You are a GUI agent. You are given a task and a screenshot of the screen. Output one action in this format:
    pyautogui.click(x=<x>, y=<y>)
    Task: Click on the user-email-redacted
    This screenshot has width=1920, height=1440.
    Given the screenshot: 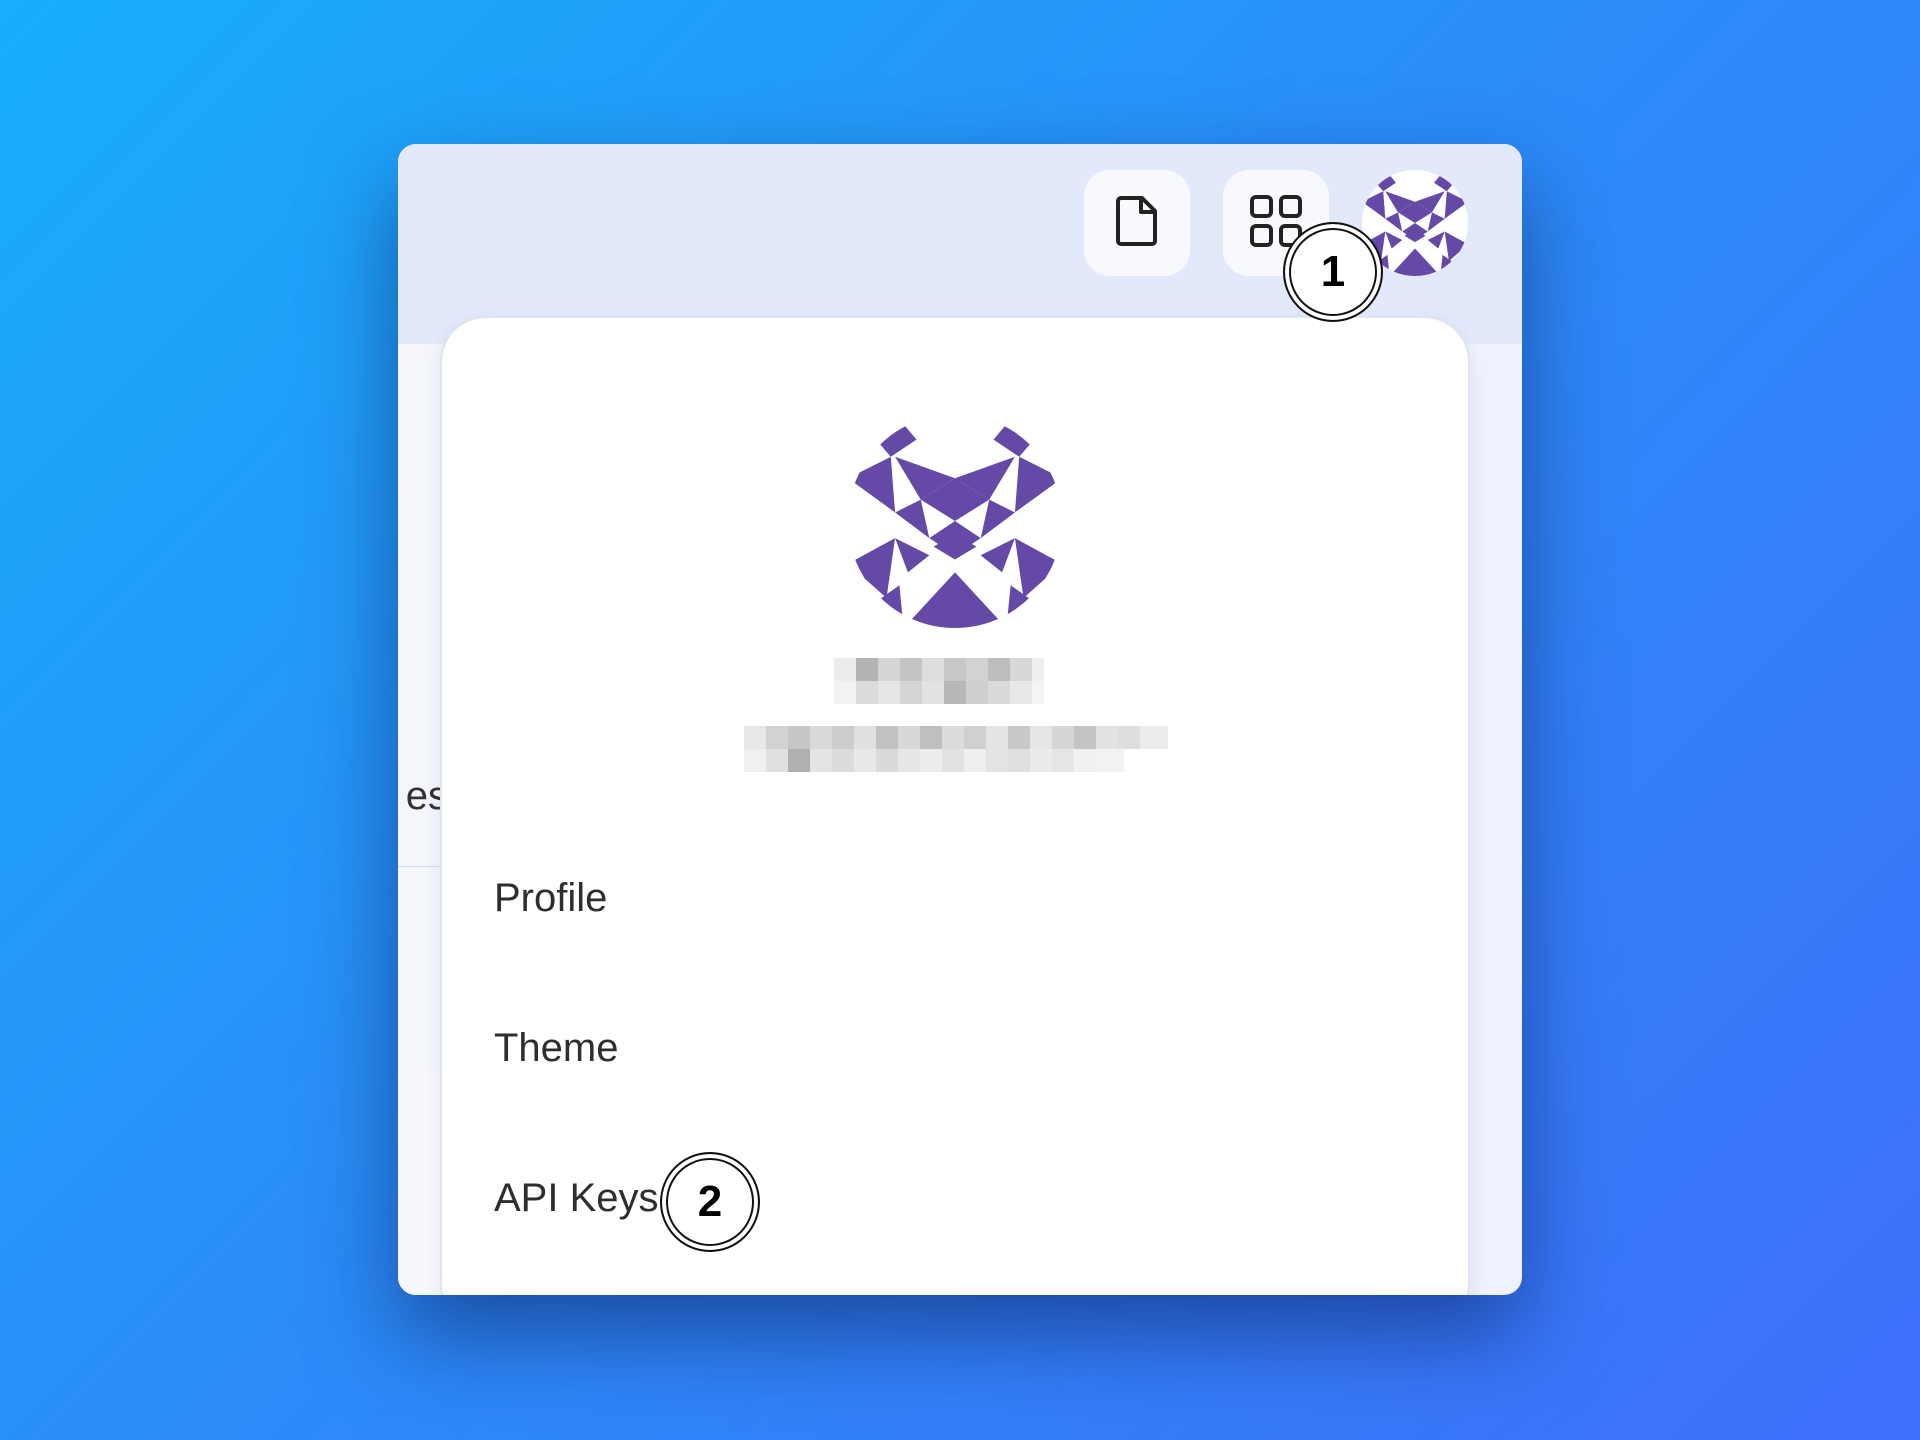 What is the action you would take?
    pyautogui.click(x=956, y=749)
    